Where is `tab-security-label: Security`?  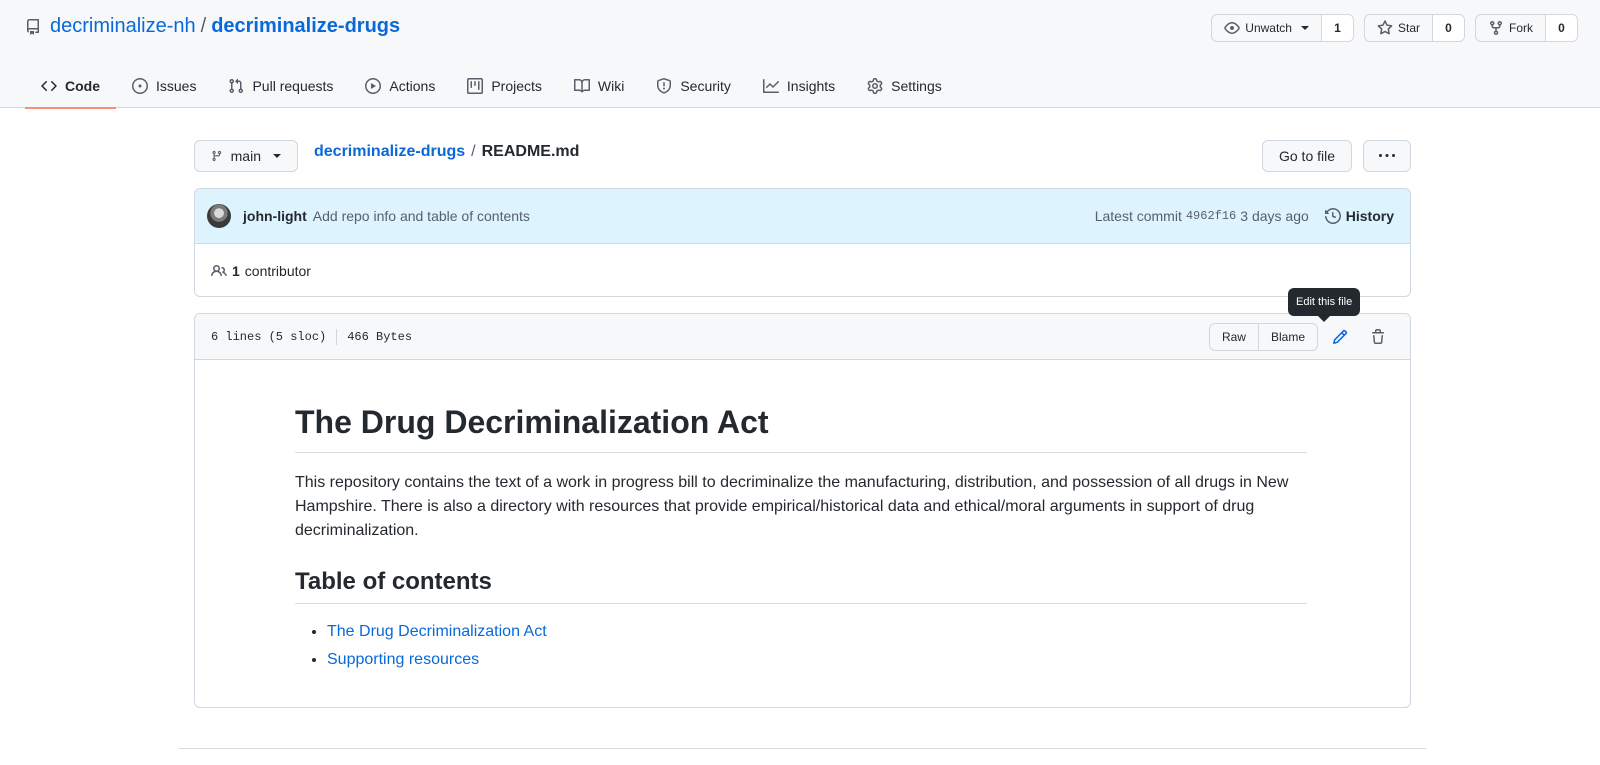 tab-security-label: Security is located at coordinates (705, 86).